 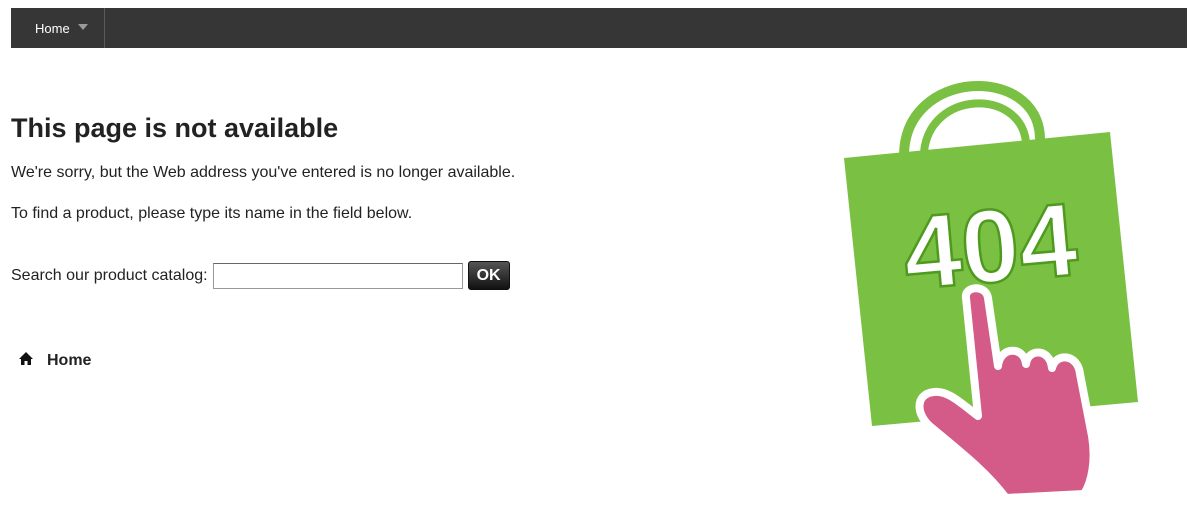 I want to click on search-label: Search our product catalog:, so click(x=109, y=275).